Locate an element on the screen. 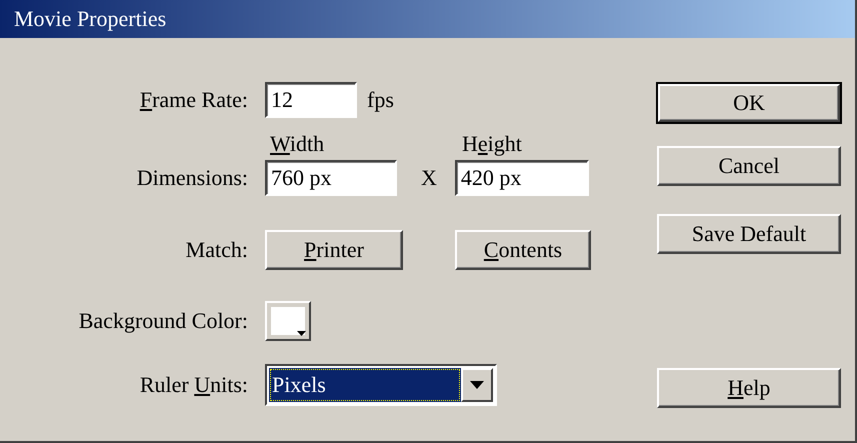 This screenshot has width=857, height=443. field-label: Frame Rate: is located at coordinates (194, 99).